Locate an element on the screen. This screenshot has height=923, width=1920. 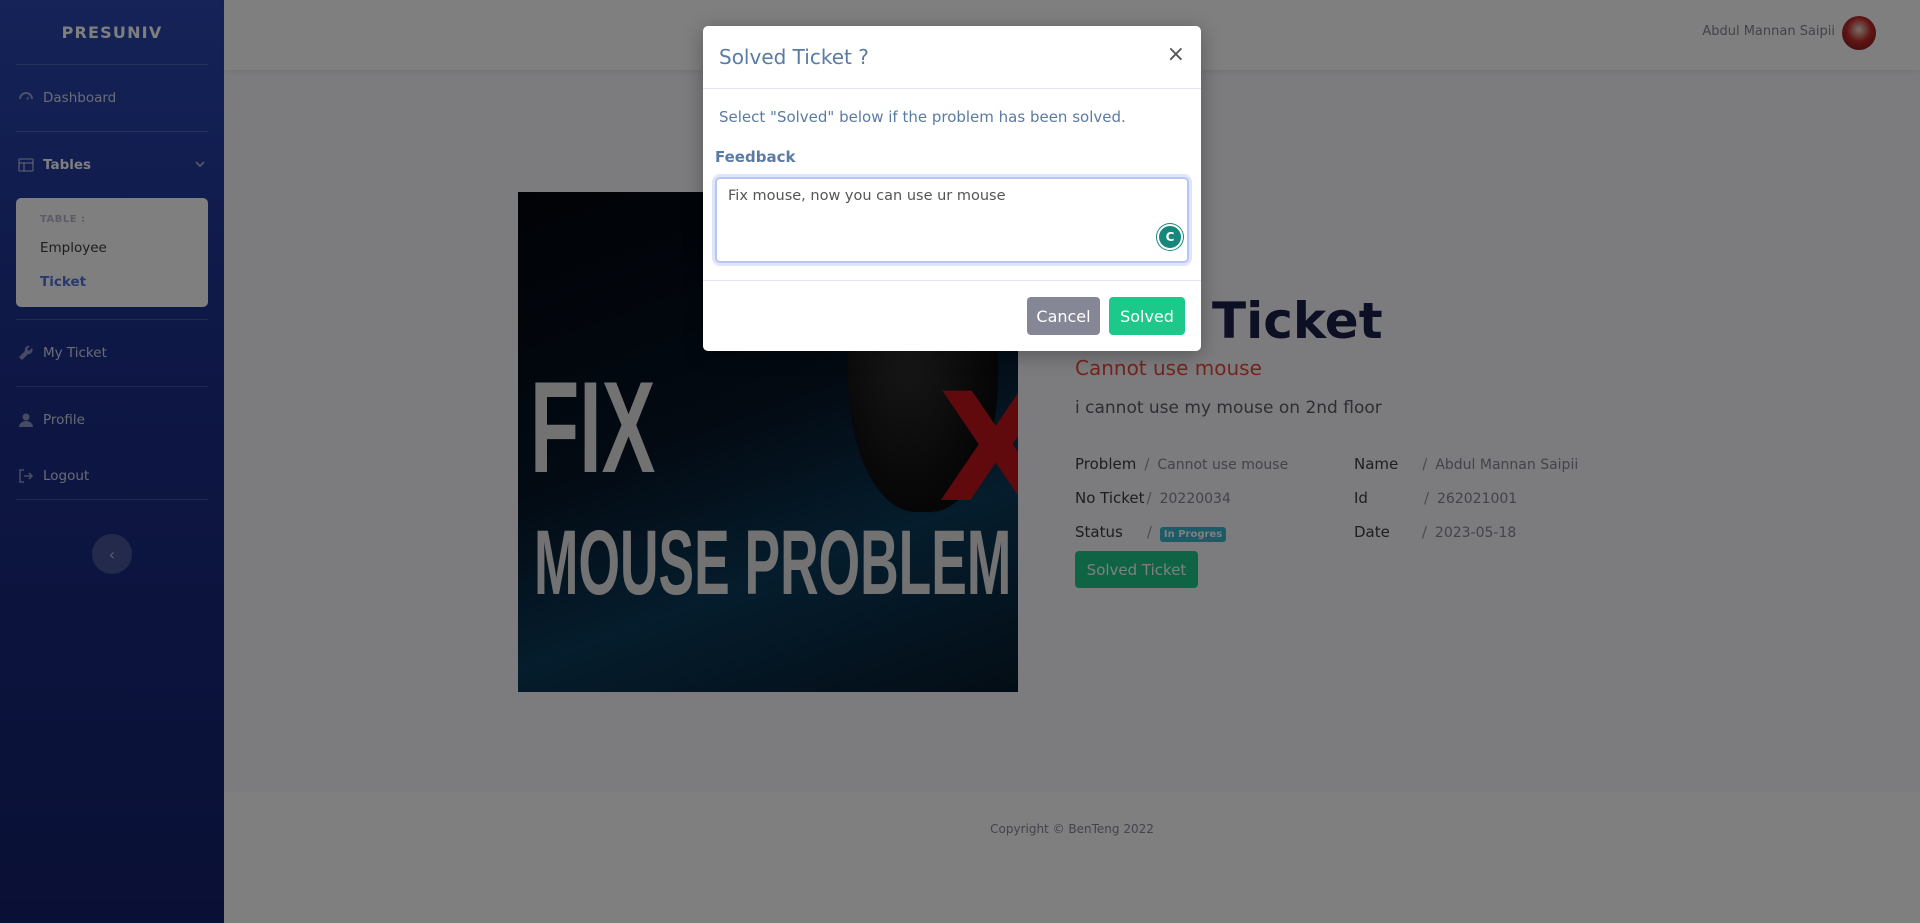
modal-header: Solved Ticket ? × is located at coordinates (952, 57).